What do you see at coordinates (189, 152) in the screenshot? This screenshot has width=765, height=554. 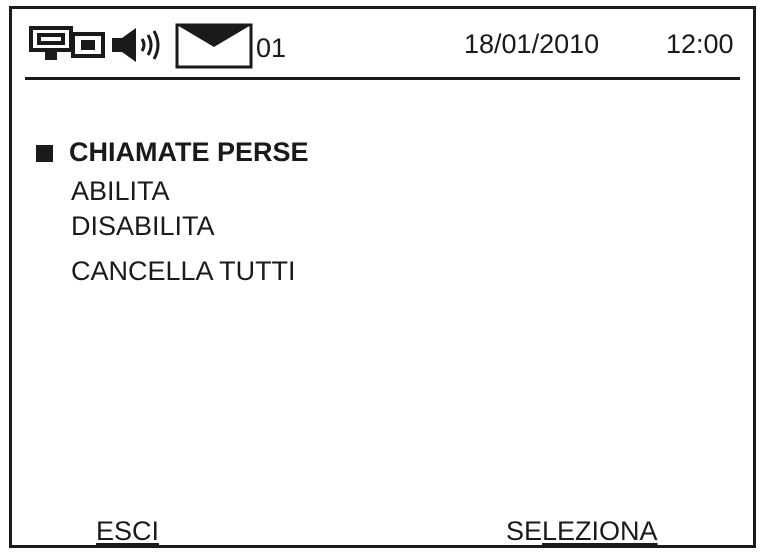 I see `menu-title: CHIAMATE PERSE` at bounding box center [189, 152].